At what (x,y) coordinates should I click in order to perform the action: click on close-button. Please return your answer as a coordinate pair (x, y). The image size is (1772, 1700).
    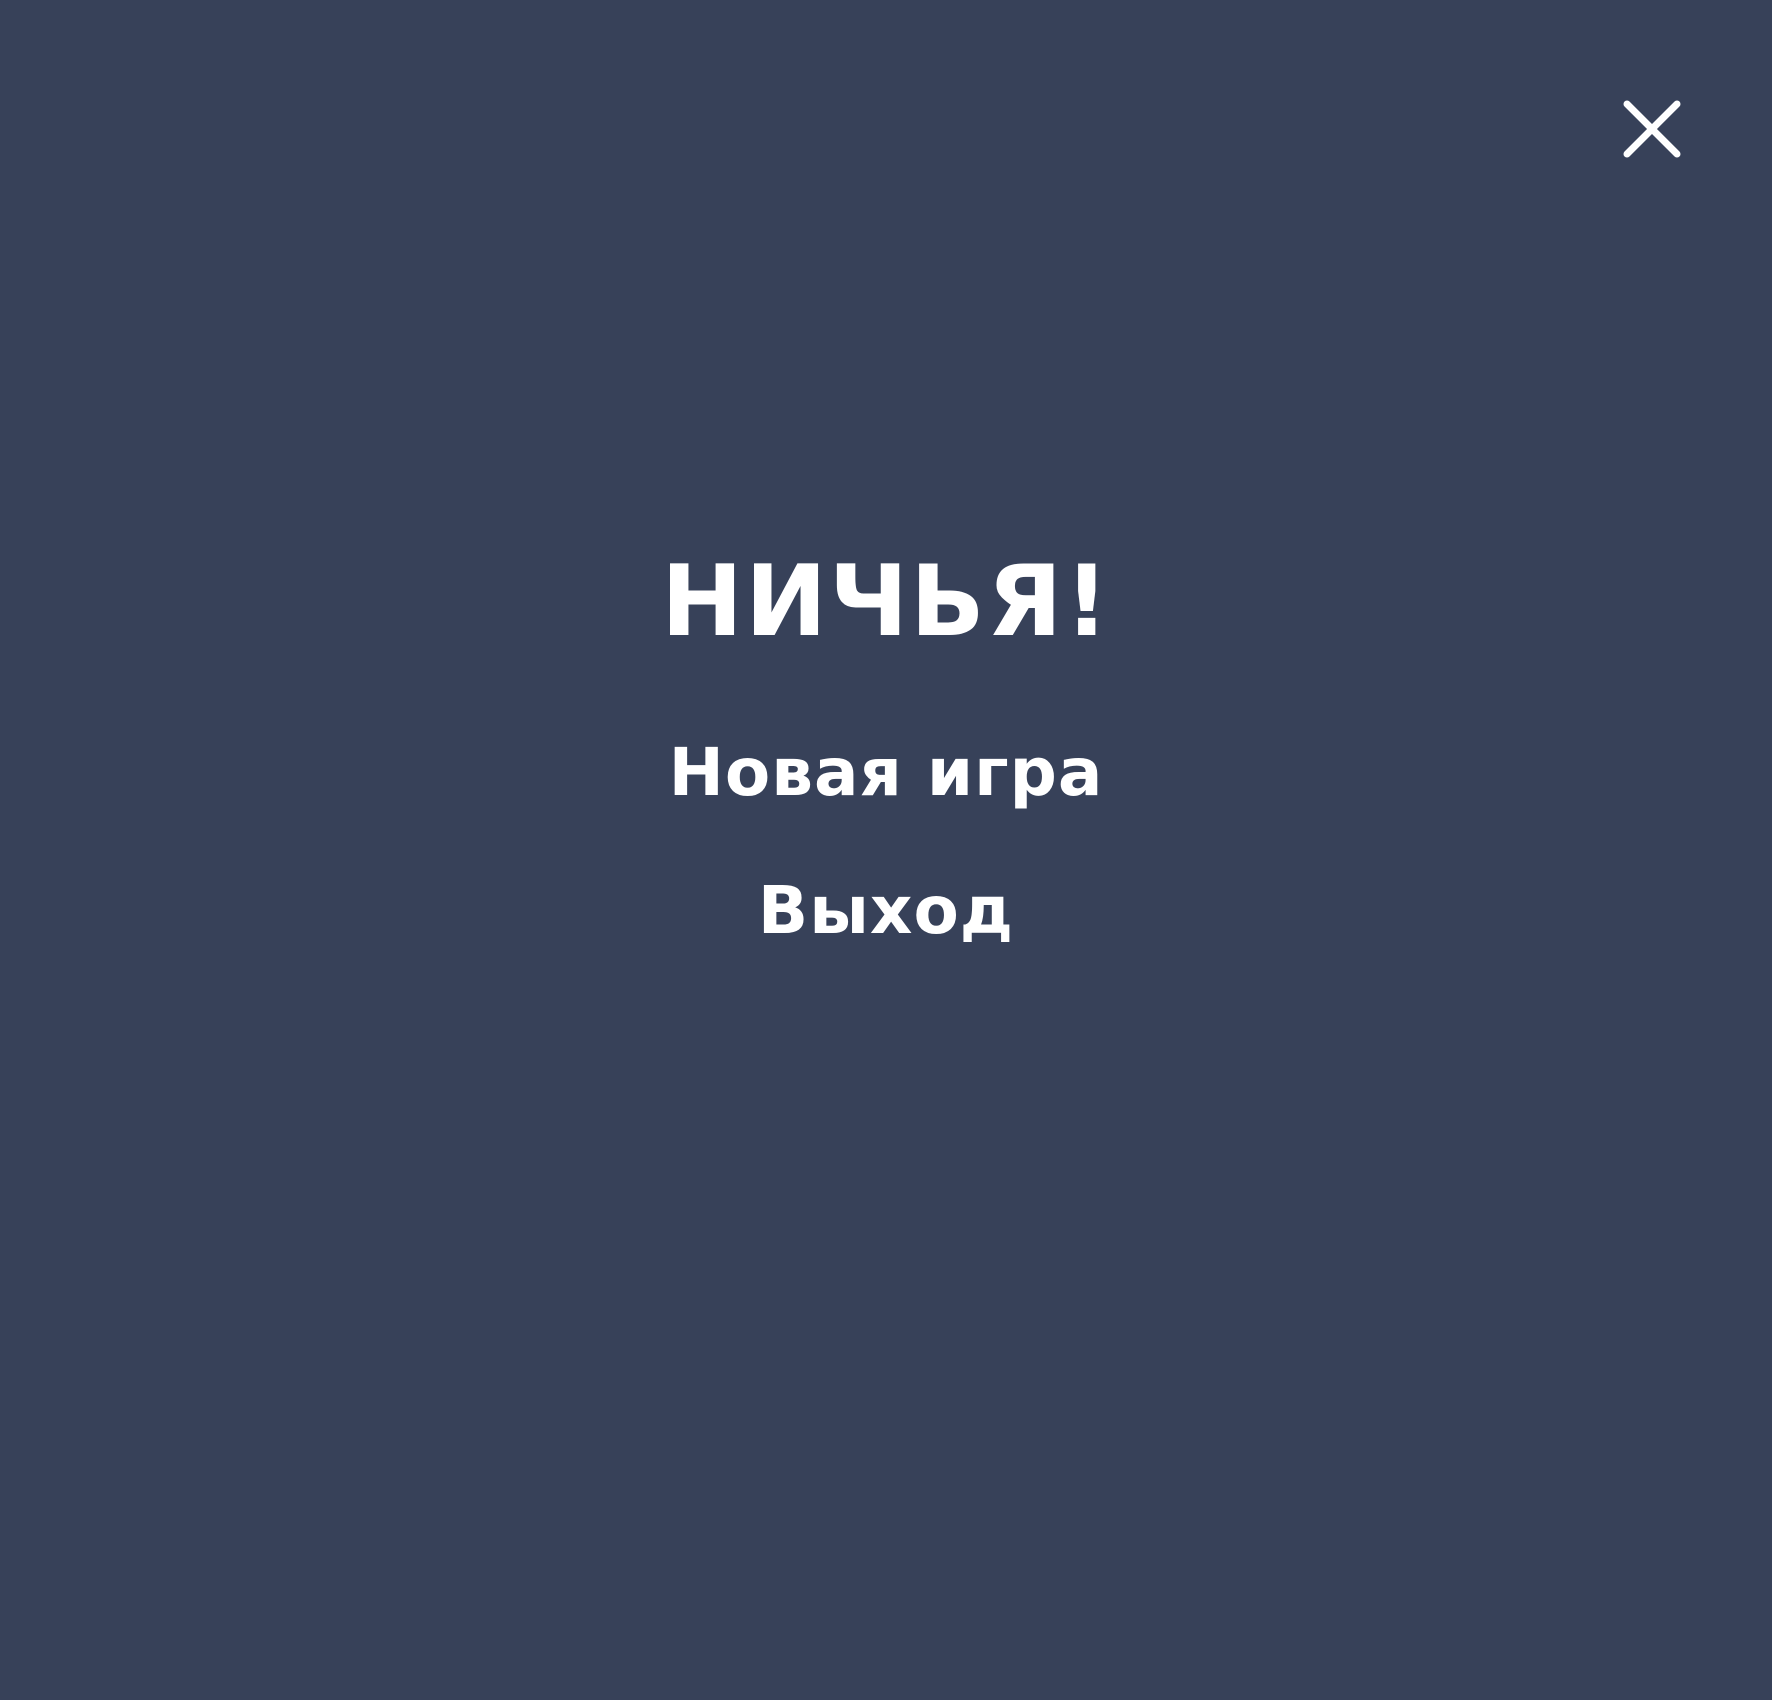
    Looking at the image, I should click on (1652, 129).